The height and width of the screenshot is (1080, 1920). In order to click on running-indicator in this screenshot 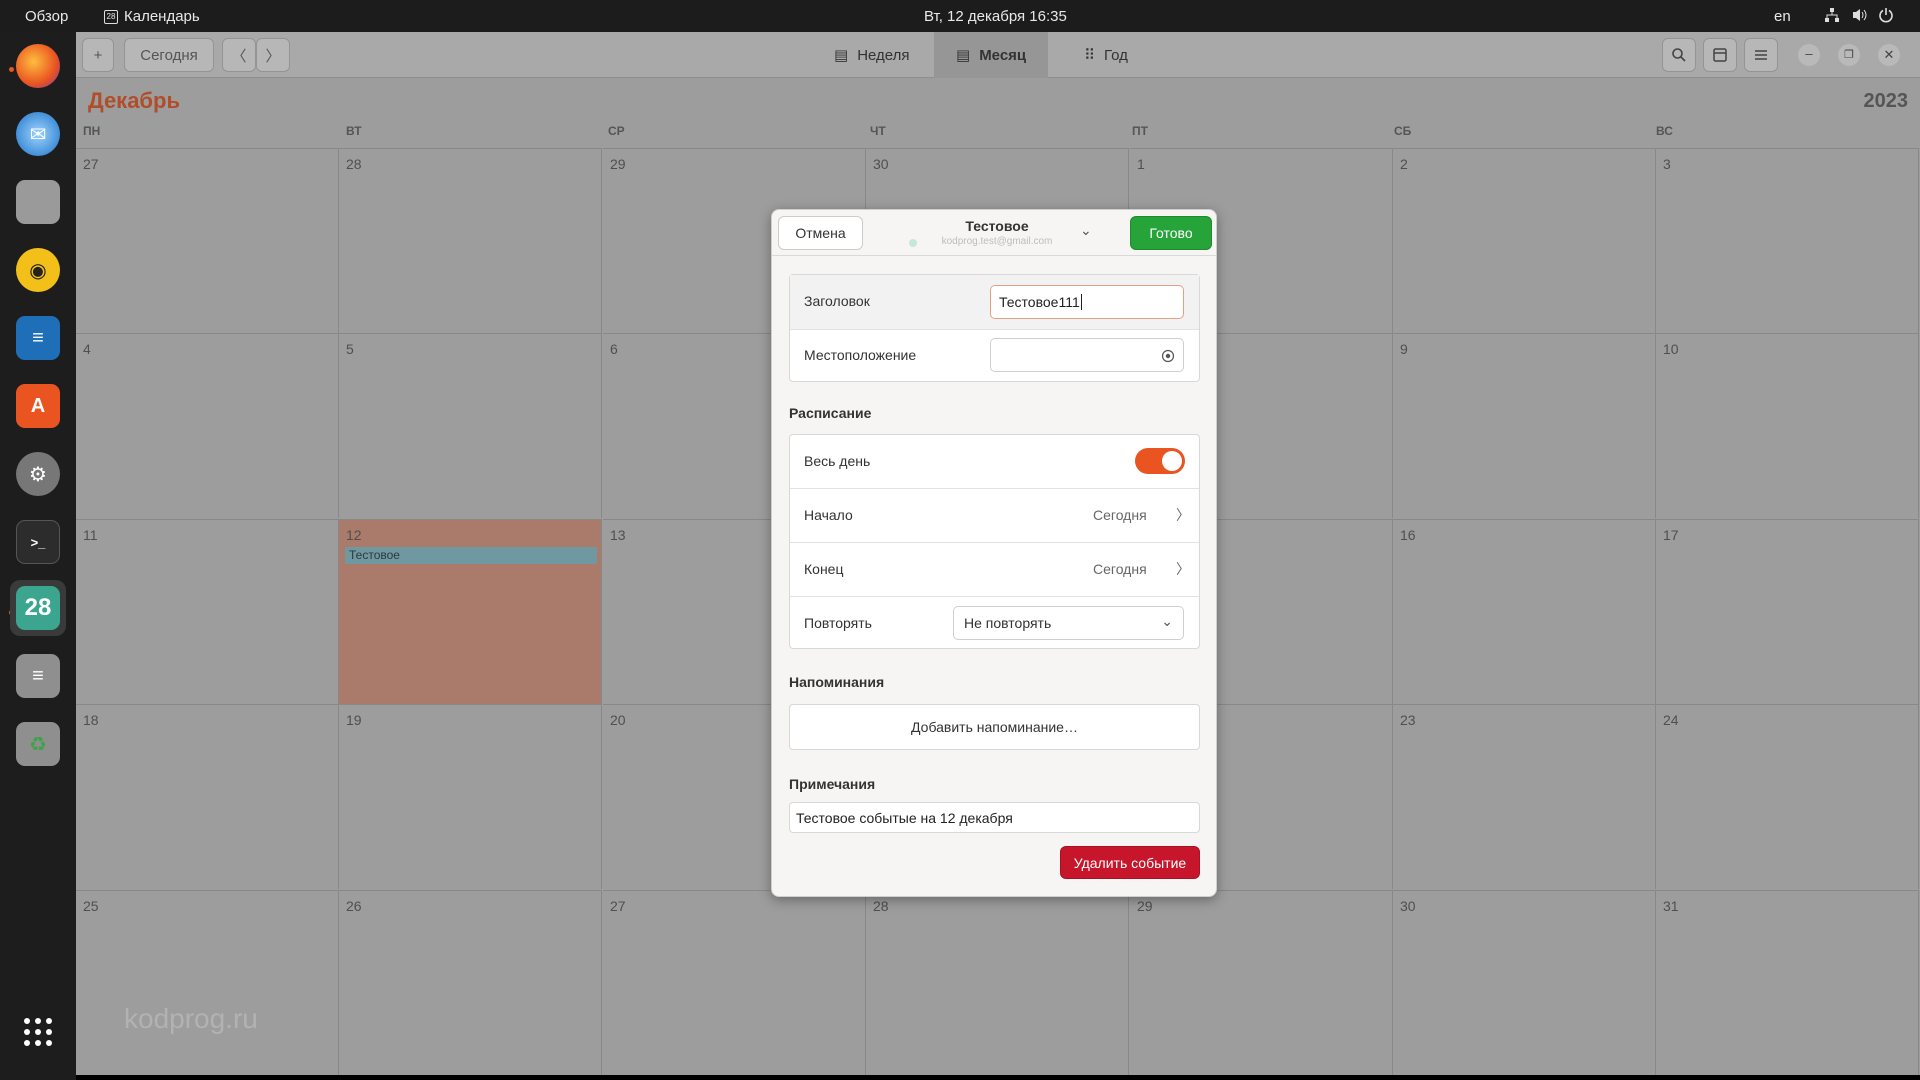, I will do `click(11, 69)`.